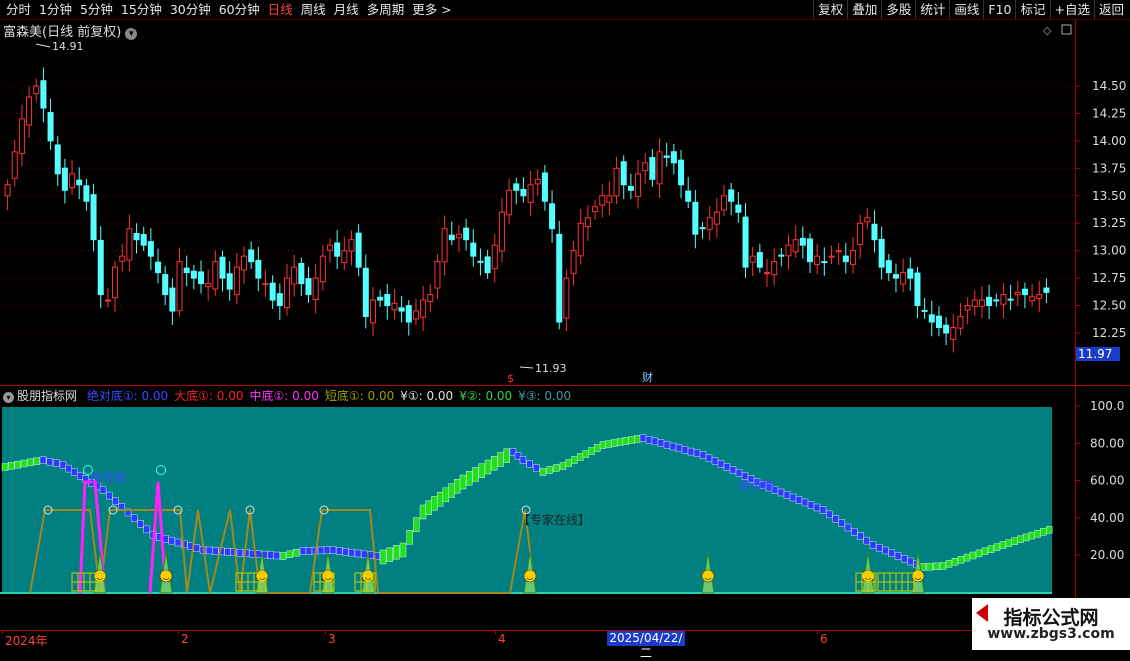  Describe the element at coordinates (127, 396) in the screenshot. I see `indicator-value-0: 绝对底①: 0.00` at that location.